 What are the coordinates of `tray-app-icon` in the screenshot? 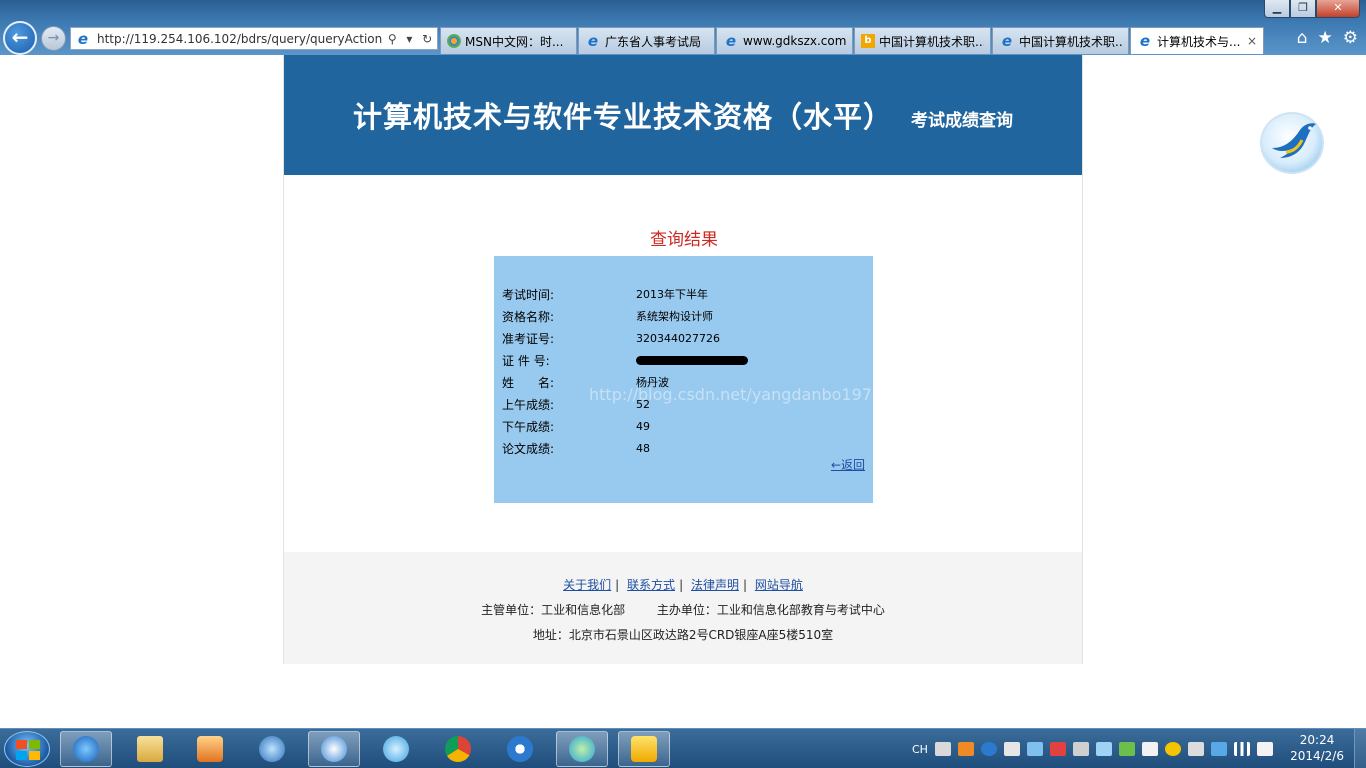 It's located at (965, 749).